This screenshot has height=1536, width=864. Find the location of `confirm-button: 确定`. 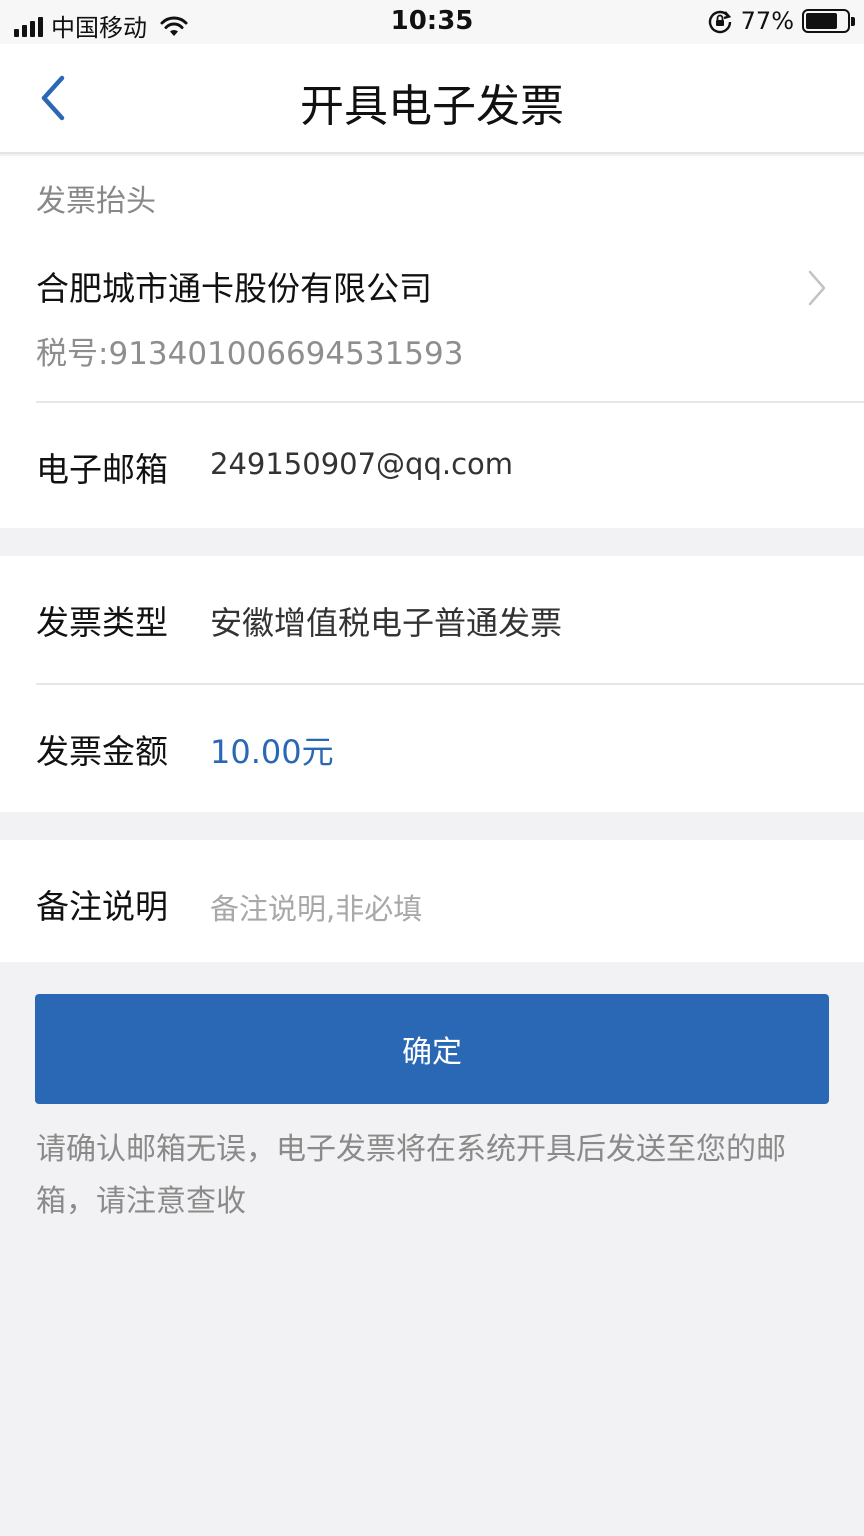

confirm-button: 确定 is located at coordinates (432, 1049).